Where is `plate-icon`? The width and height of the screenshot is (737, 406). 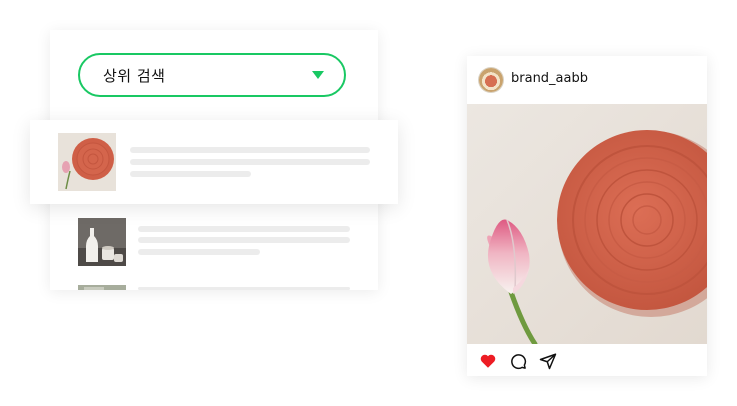 plate-icon is located at coordinates (87, 162).